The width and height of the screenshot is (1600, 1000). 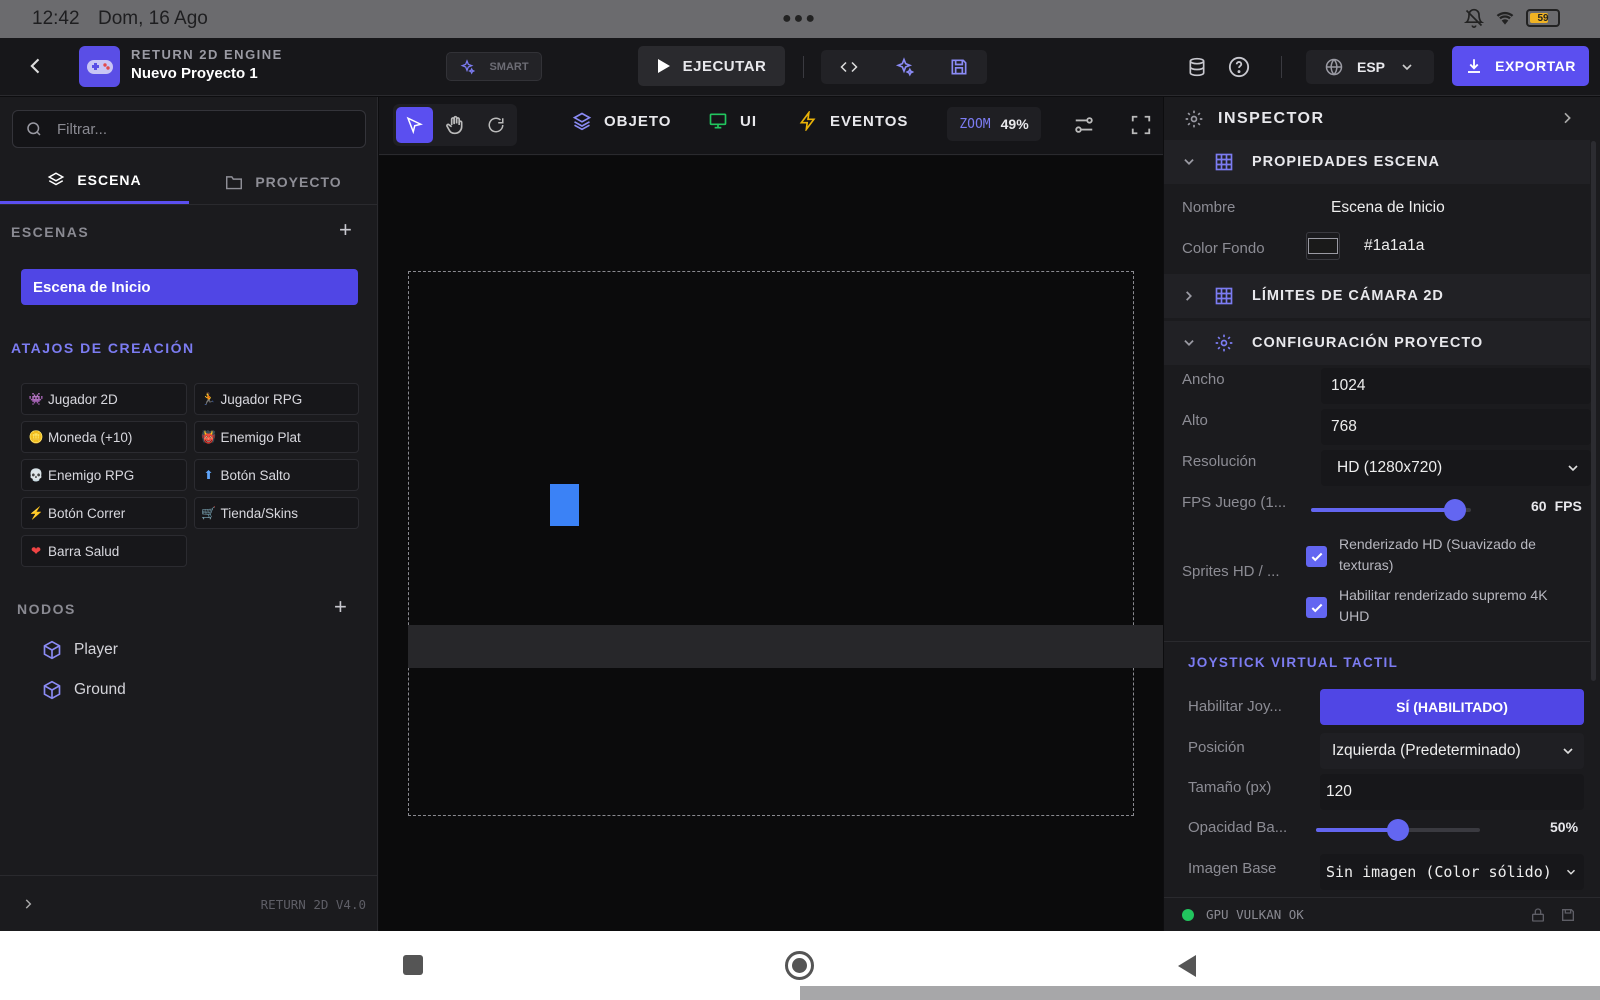 I want to click on check-icon, so click(x=1316, y=556).